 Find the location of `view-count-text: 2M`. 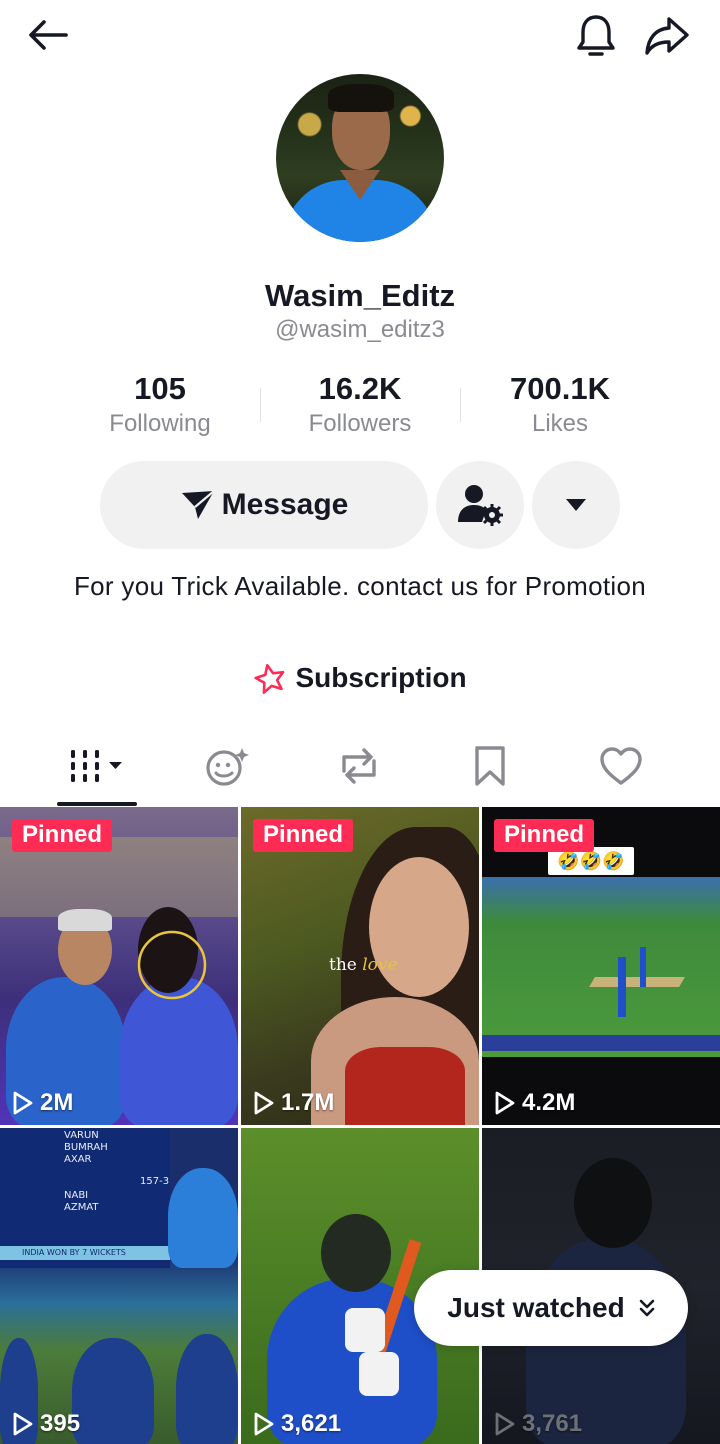

view-count-text: 2M is located at coordinates (57, 1102).